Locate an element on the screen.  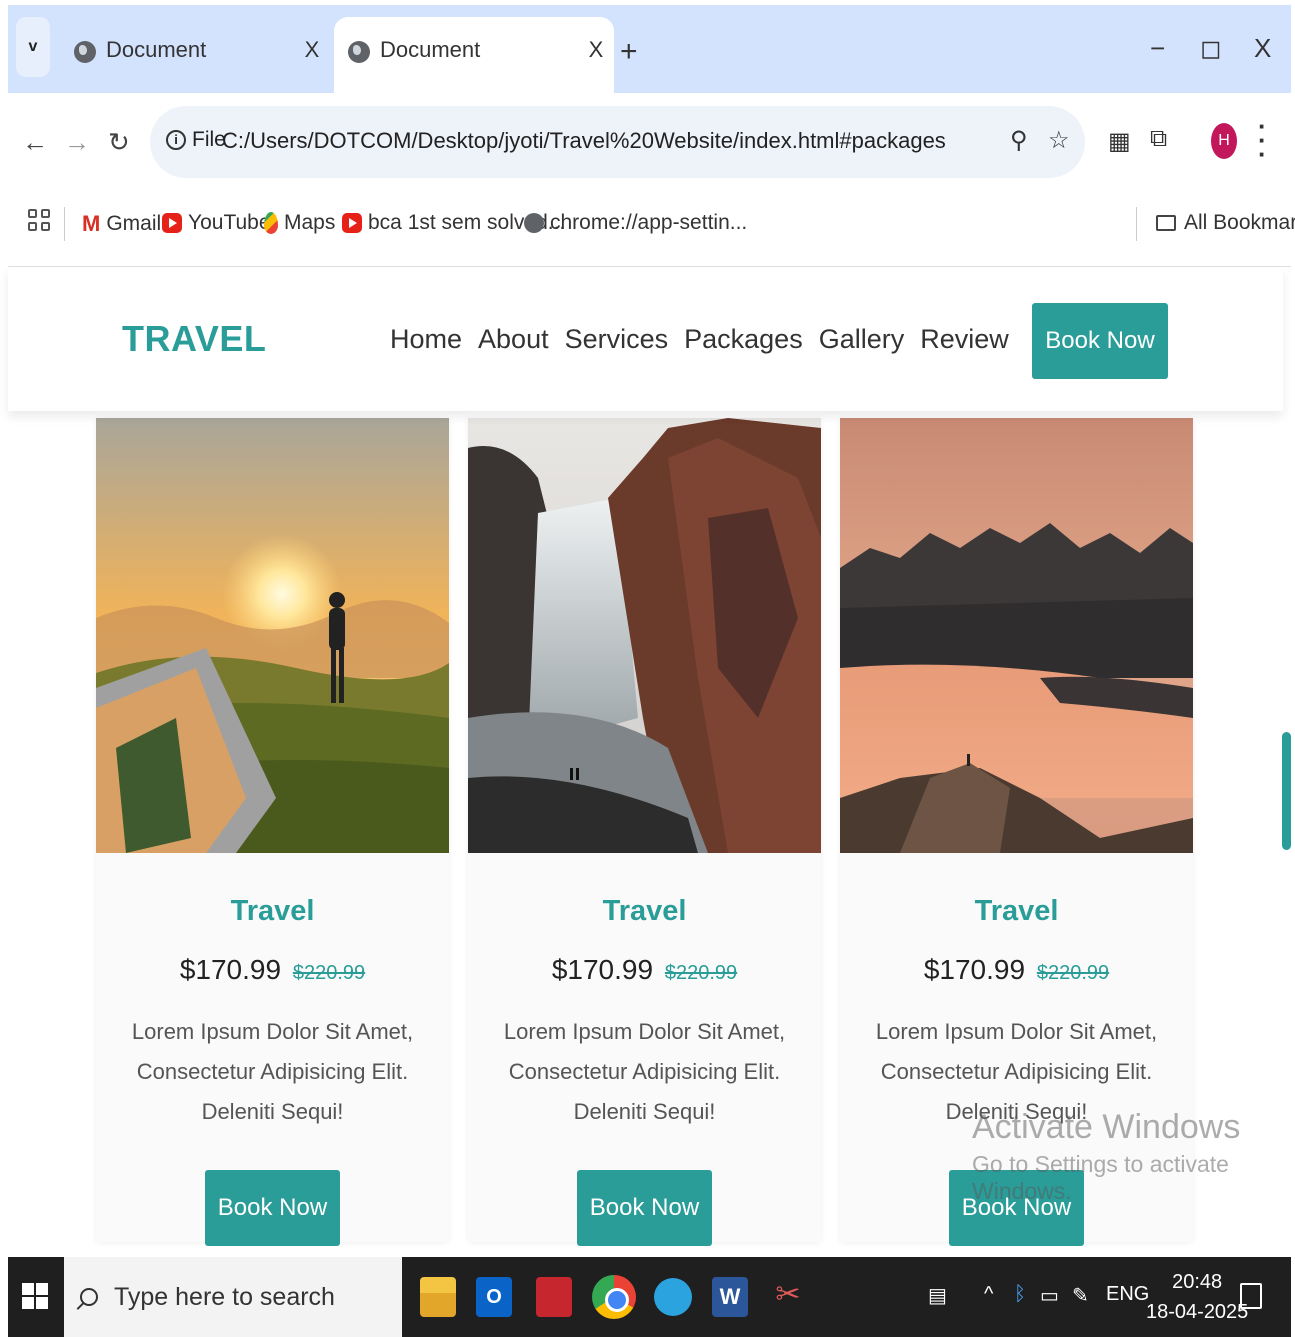
nav-services: Services is located at coordinates (617, 339).